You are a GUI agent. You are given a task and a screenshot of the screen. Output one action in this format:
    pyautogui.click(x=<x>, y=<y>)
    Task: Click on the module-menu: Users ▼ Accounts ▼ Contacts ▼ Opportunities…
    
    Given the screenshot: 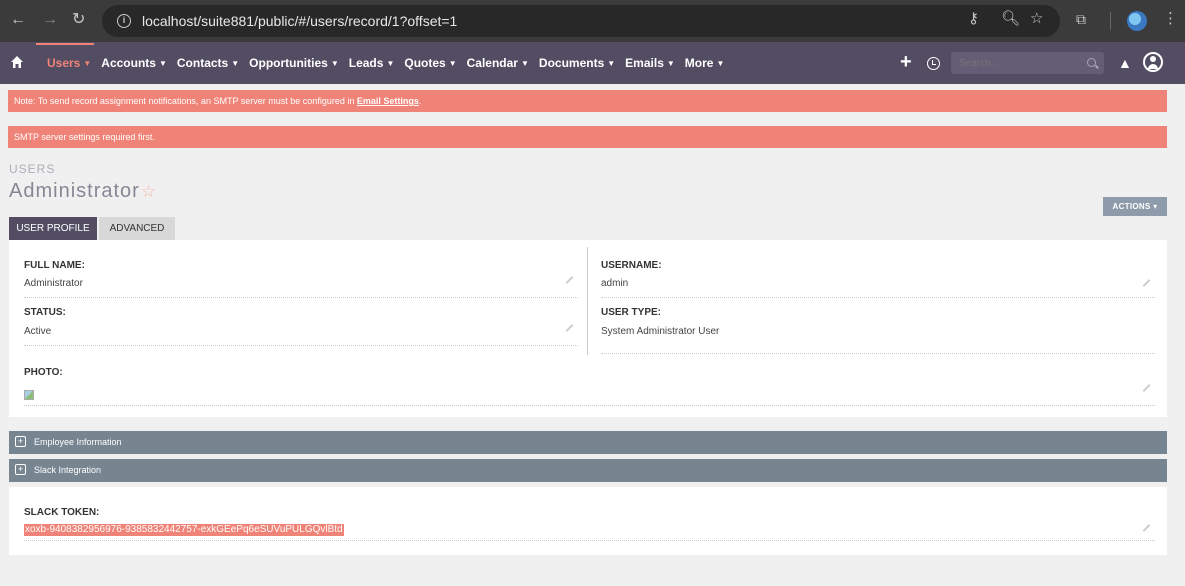 What is the action you would take?
    pyautogui.click(x=385, y=63)
    